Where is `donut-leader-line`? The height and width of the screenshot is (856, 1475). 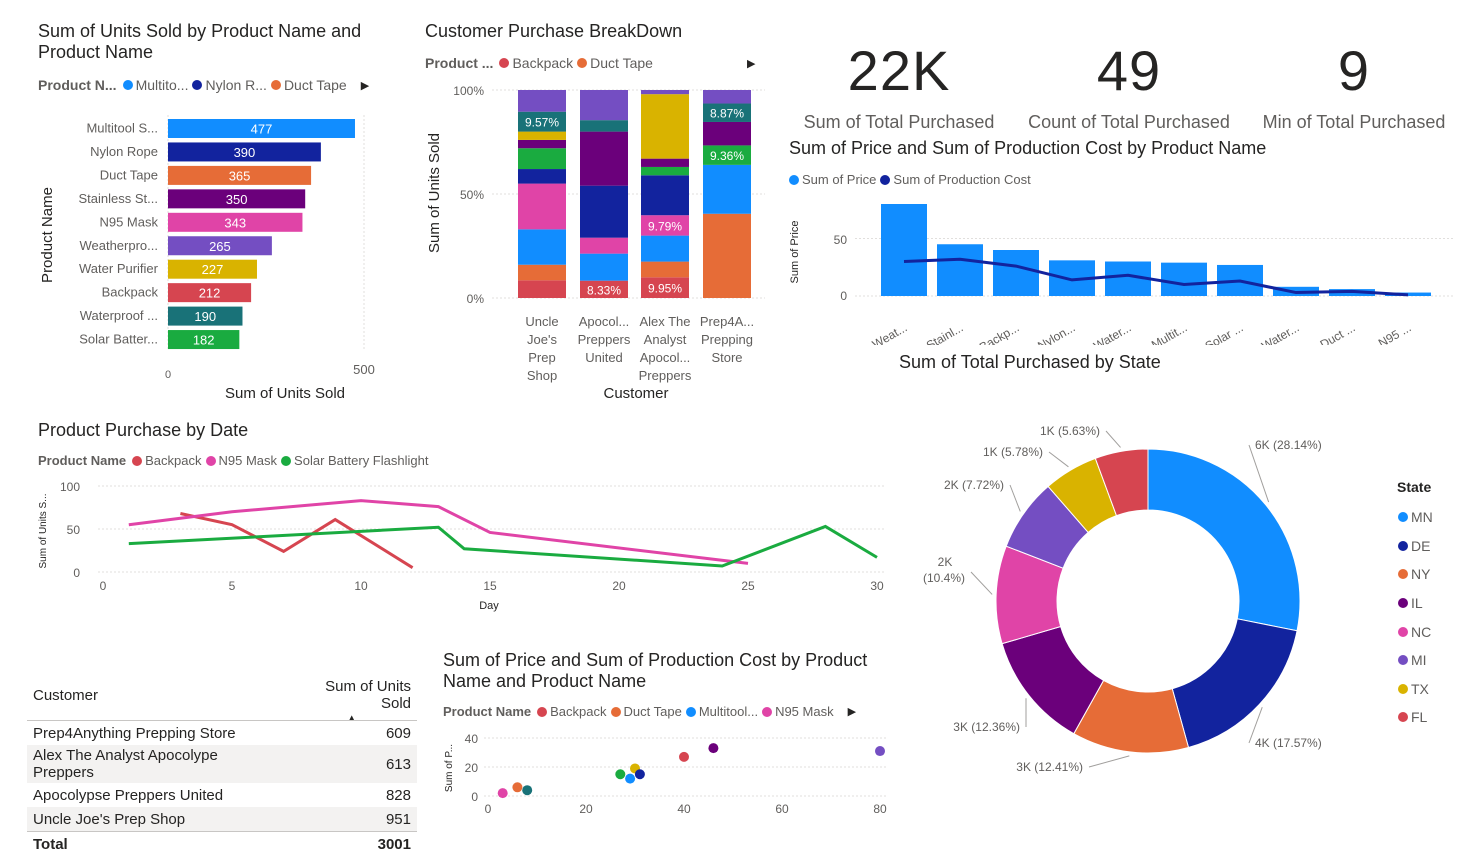 donut-leader-line is located at coordinates (1109, 761).